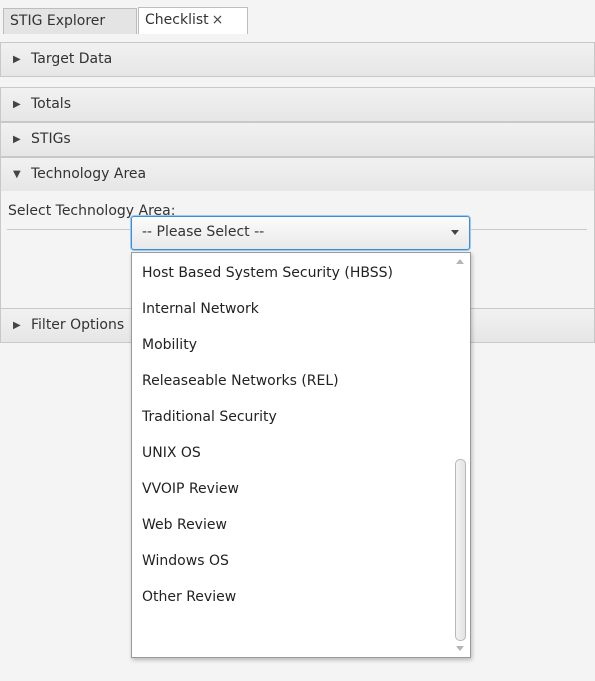 The height and width of the screenshot is (681, 595). I want to click on tab-label: STIG Explorer, so click(58, 21).